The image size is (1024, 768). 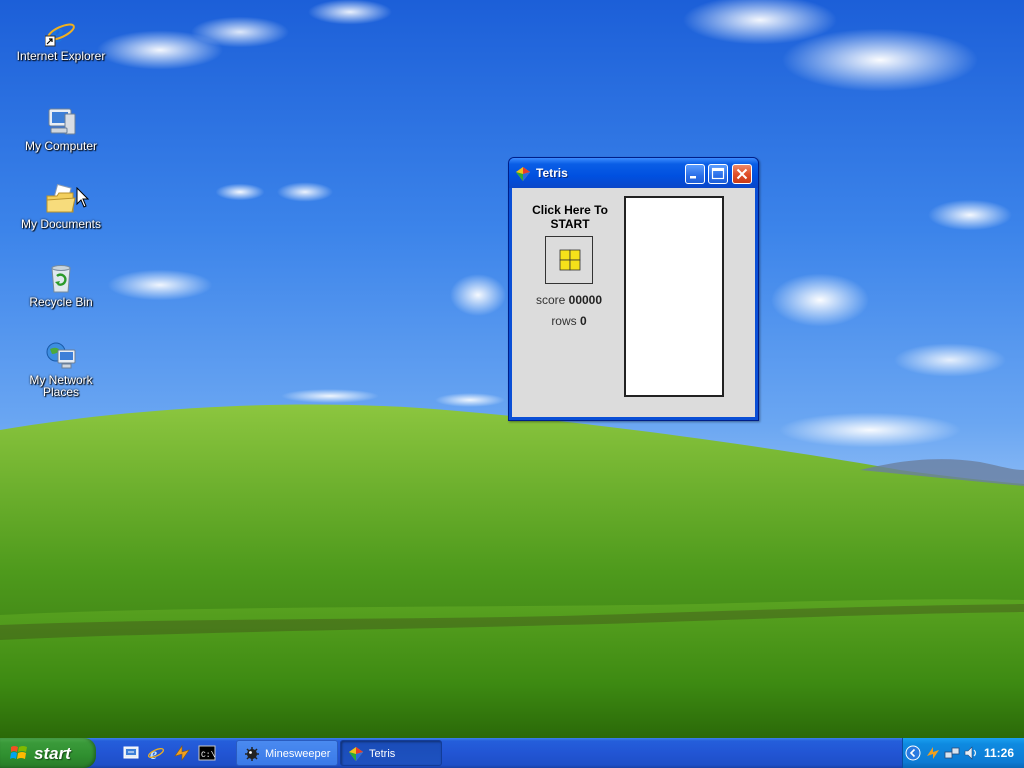 I want to click on maximize-icon, so click(x=718, y=173).